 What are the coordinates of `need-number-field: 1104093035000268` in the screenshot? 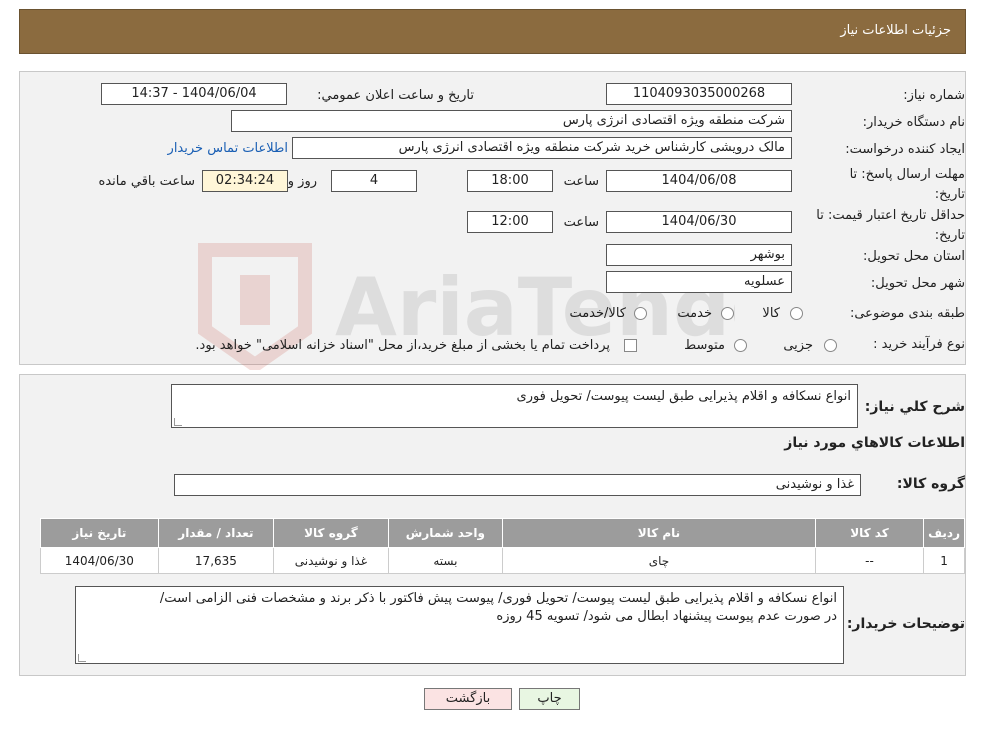 It's located at (699, 94).